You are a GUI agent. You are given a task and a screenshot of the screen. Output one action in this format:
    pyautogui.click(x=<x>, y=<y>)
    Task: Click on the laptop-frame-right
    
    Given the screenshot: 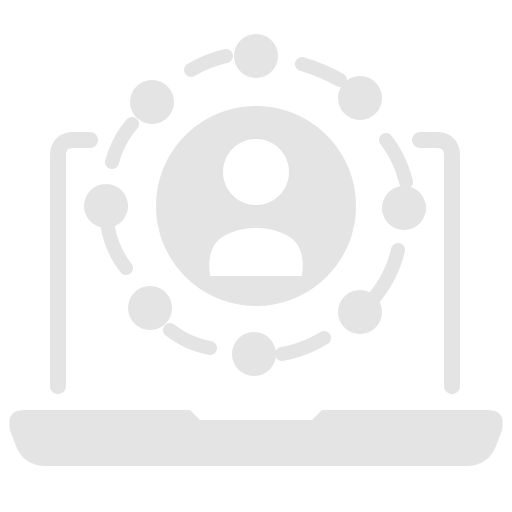 What is the action you would take?
    pyautogui.click(x=436, y=263)
    